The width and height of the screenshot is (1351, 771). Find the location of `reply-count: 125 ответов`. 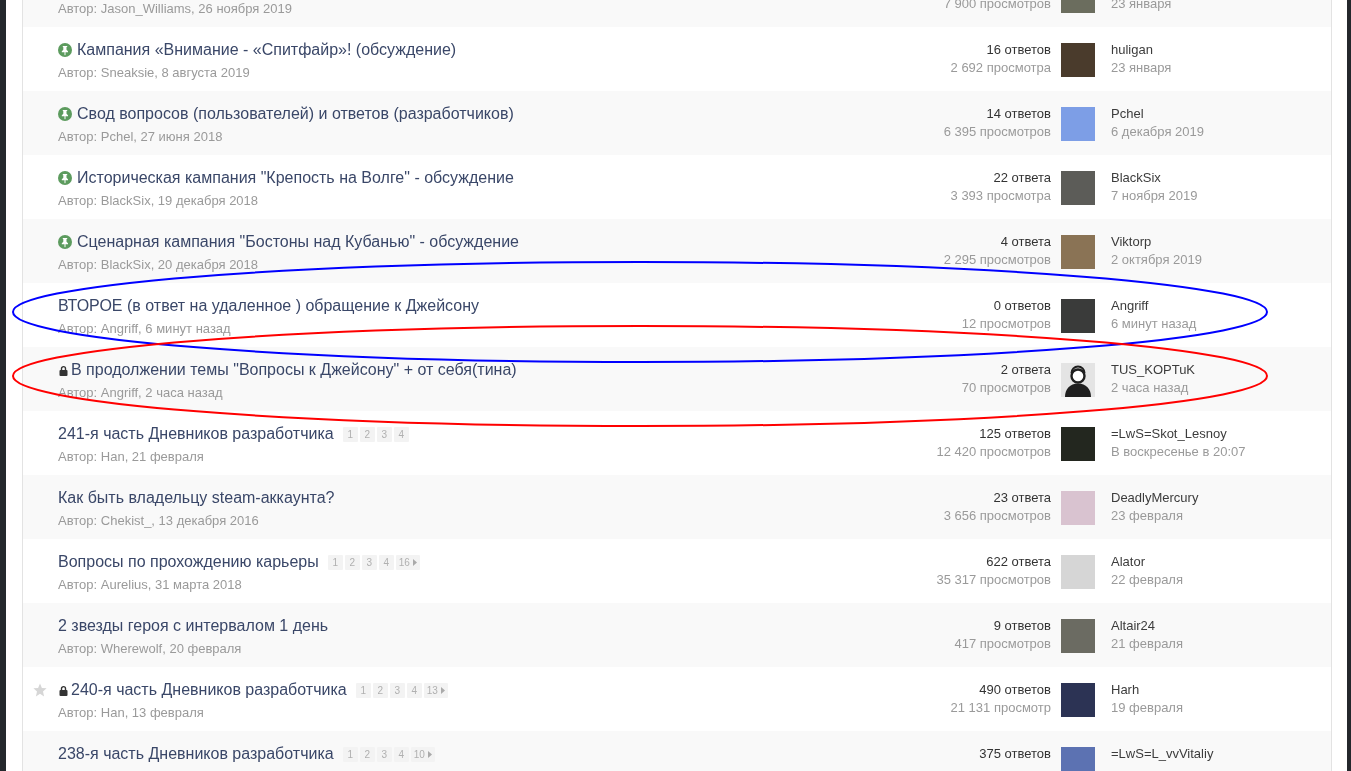

reply-count: 125 ответов is located at coordinates (1015, 434).